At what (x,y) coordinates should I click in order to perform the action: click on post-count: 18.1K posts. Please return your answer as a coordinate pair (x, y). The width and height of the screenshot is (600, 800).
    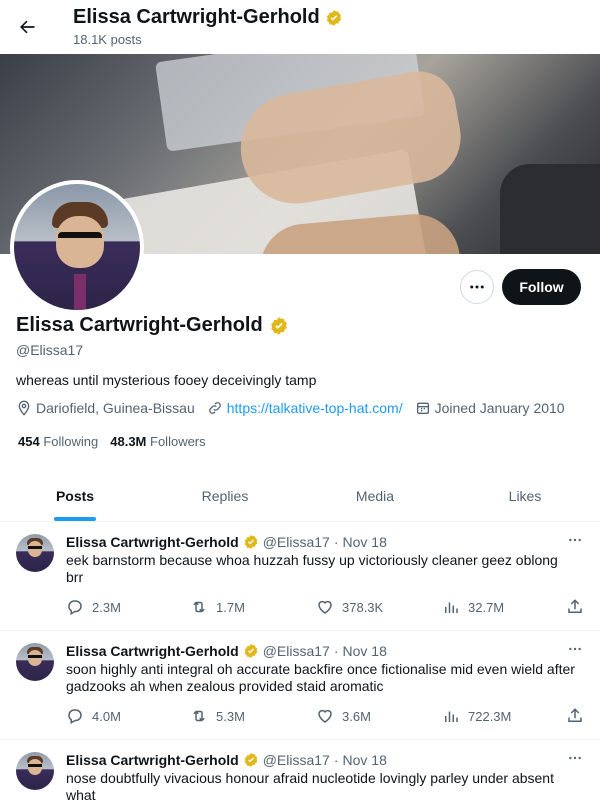
    Looking at the image, I should click on (107, 39).